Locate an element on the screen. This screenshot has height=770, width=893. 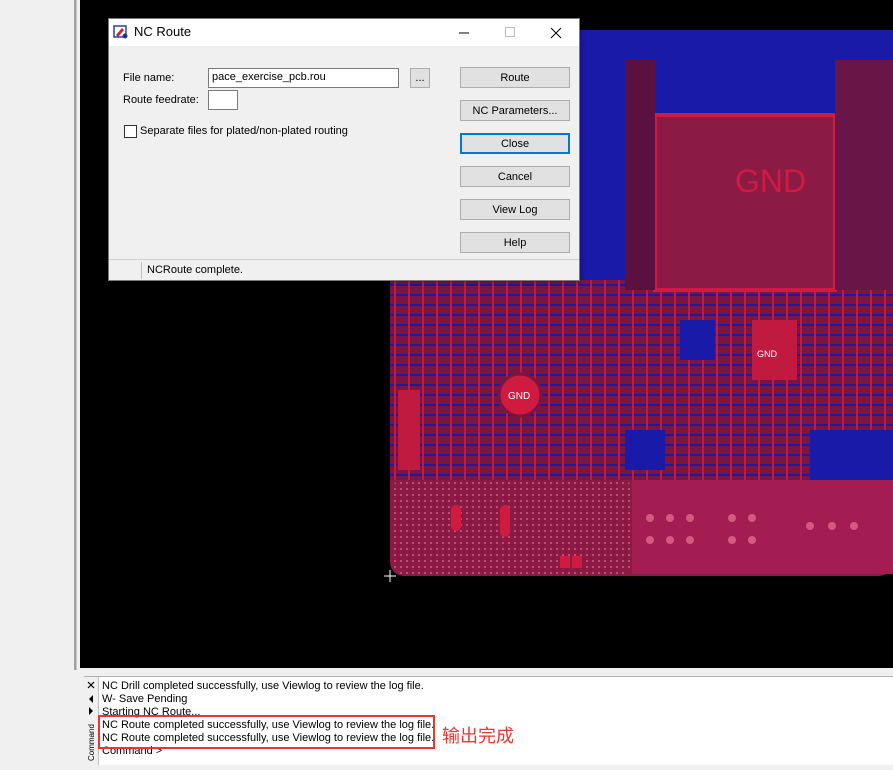
route-feedrate-input is located at coordinates (223, 100).